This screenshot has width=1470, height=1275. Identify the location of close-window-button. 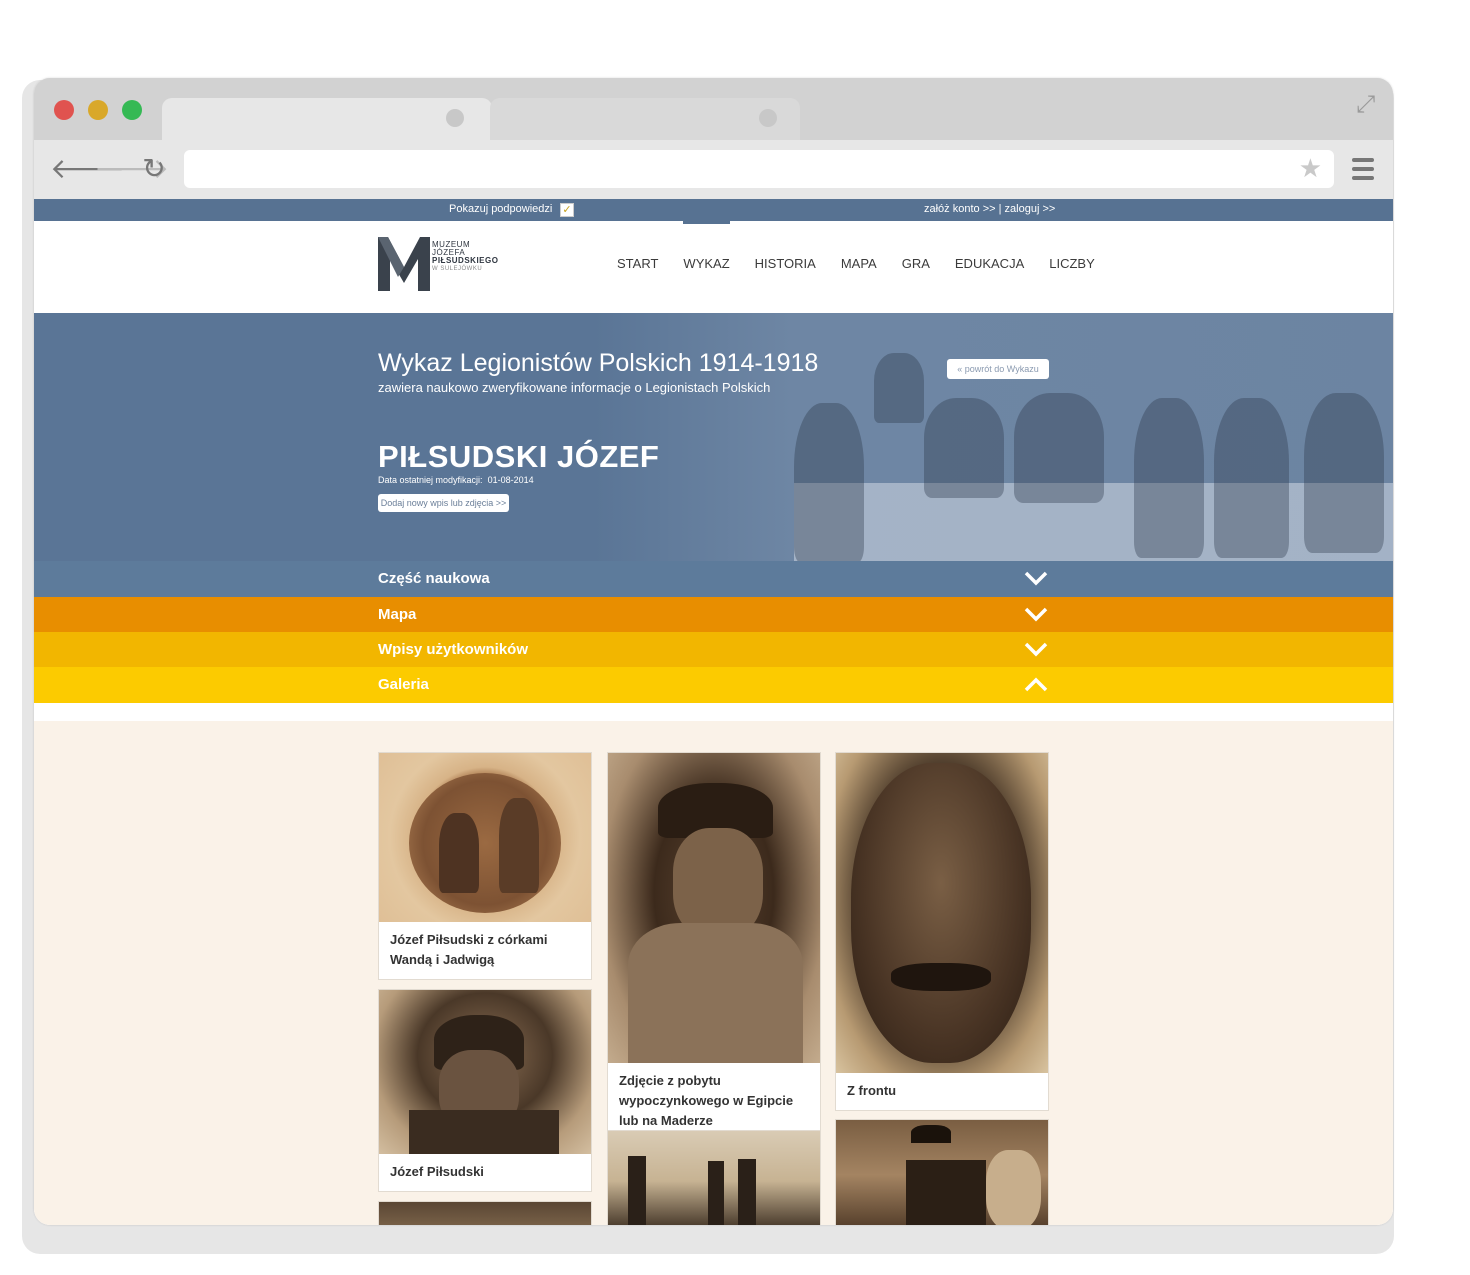
(64, 110).